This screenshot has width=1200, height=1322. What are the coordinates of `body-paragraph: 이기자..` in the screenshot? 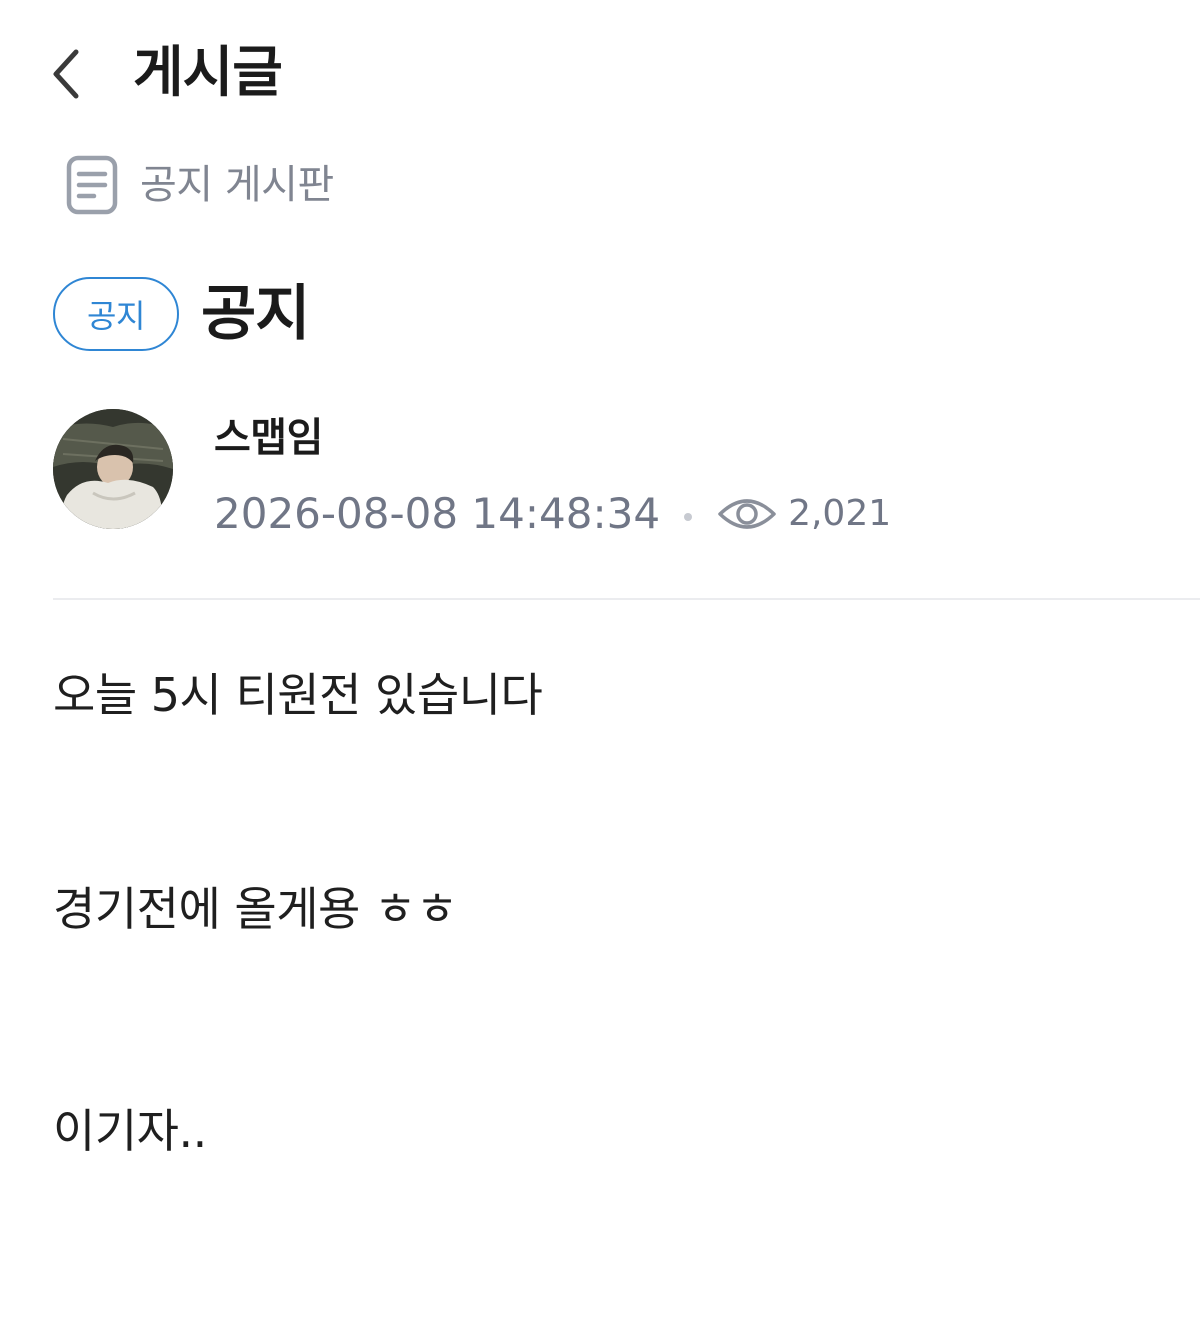 It's located at (130, 1131).